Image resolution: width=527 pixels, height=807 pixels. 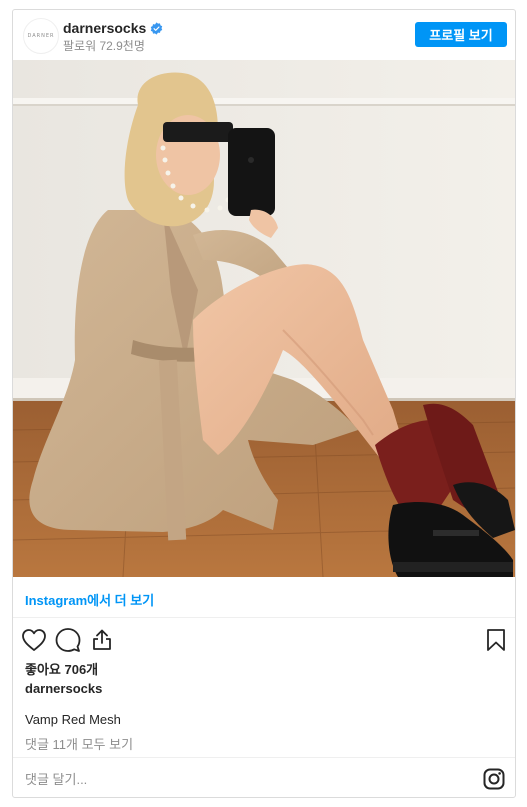 What do you see at coordinates (63, 688) in the screenshot?
I see `caption-username: darnersocks` at bounding box center [63, 688].